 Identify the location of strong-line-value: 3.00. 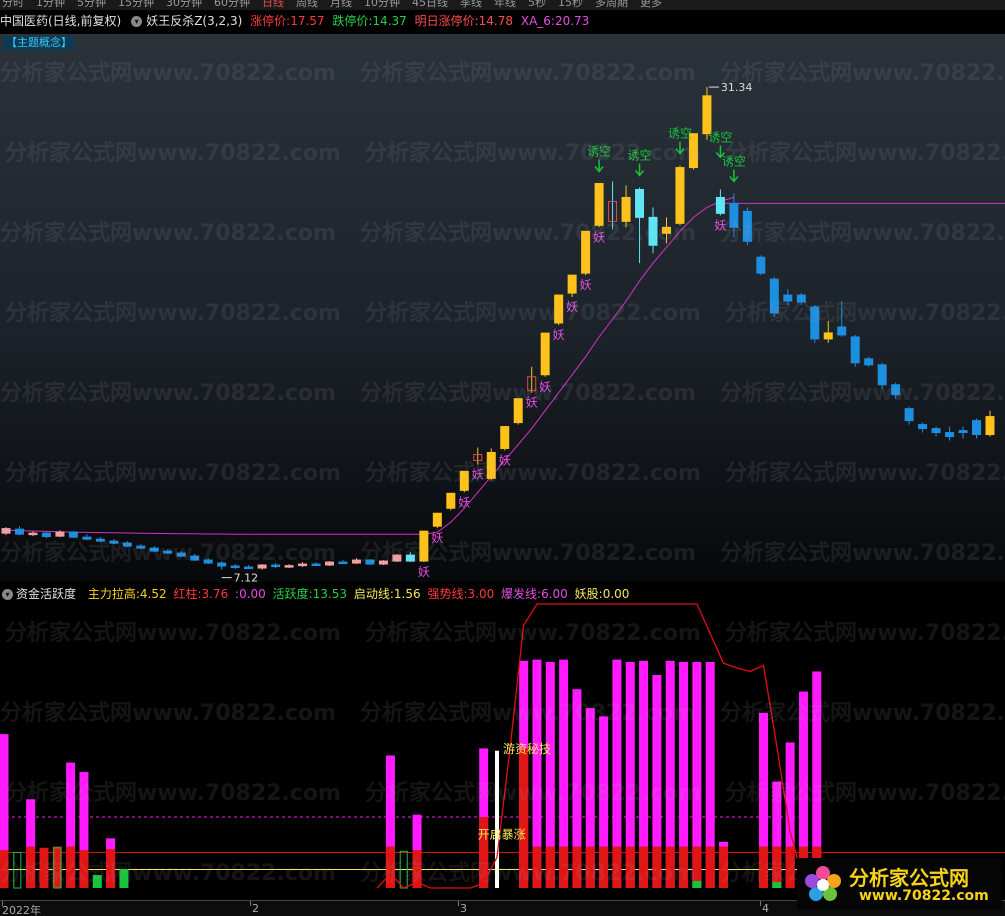
(481, 594).